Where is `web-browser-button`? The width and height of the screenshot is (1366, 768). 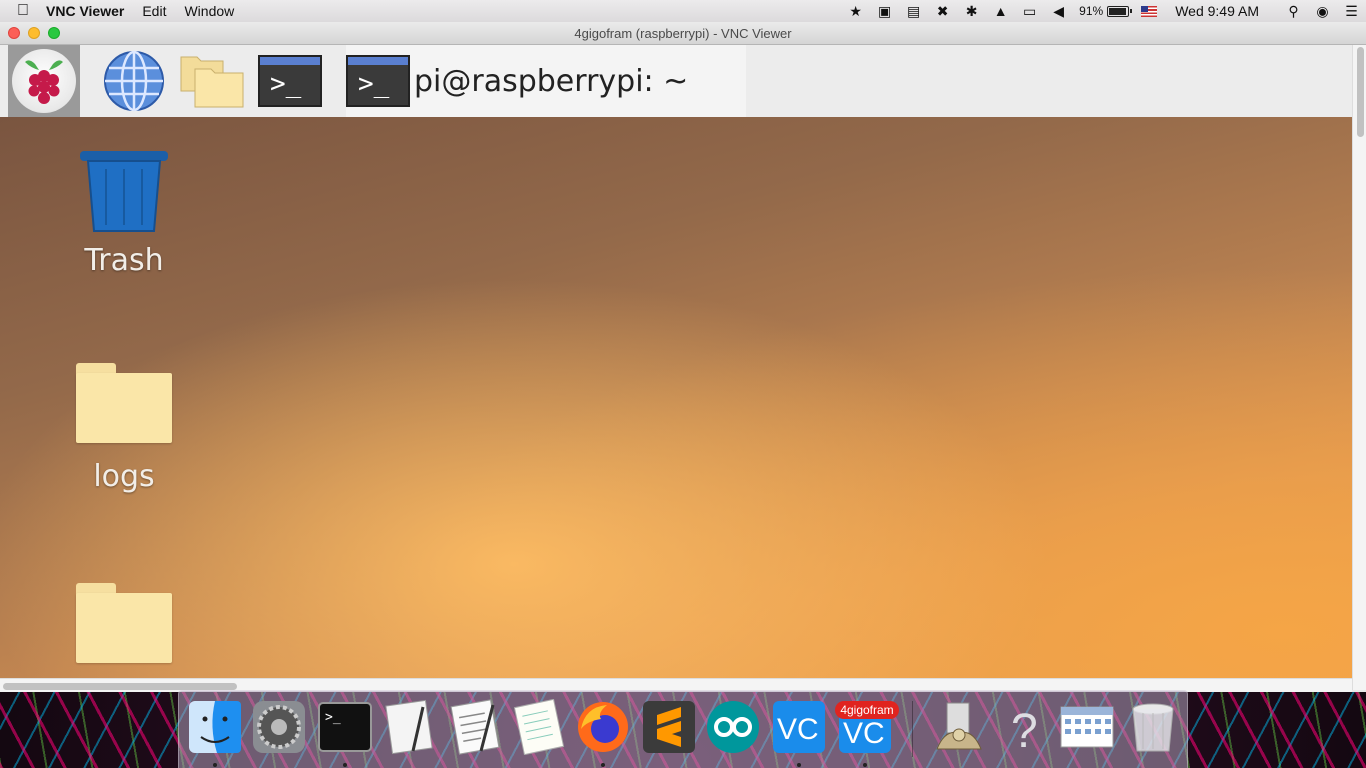
web-browser-button is located at coordinates (134, 81).